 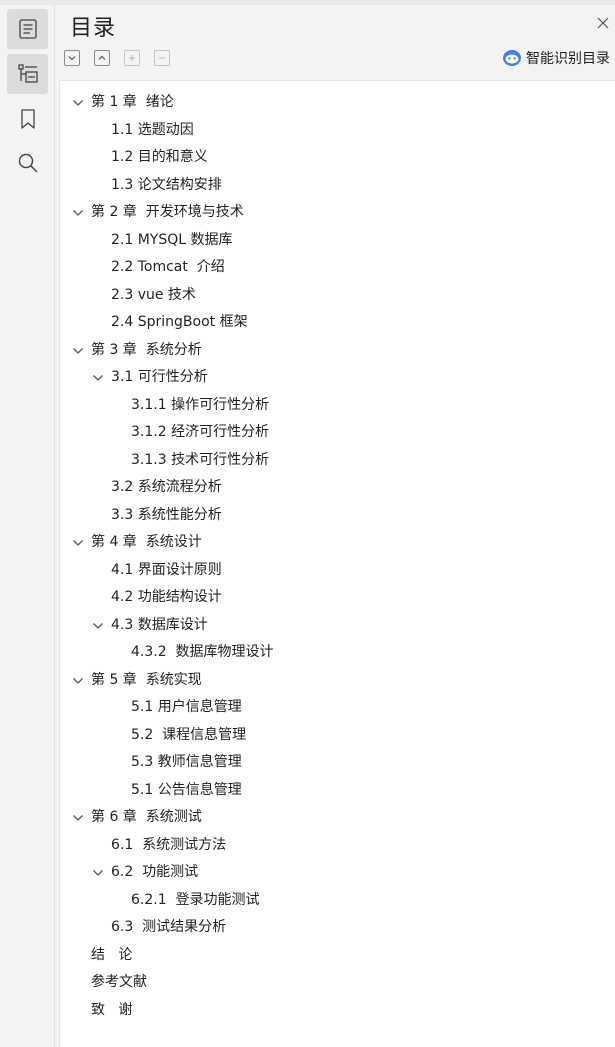 What do you see at coordinates (186, 789) in the screenshot?
I see `toc-item-label: 5.1 公告信息管理` at bounding box center [186, 789].